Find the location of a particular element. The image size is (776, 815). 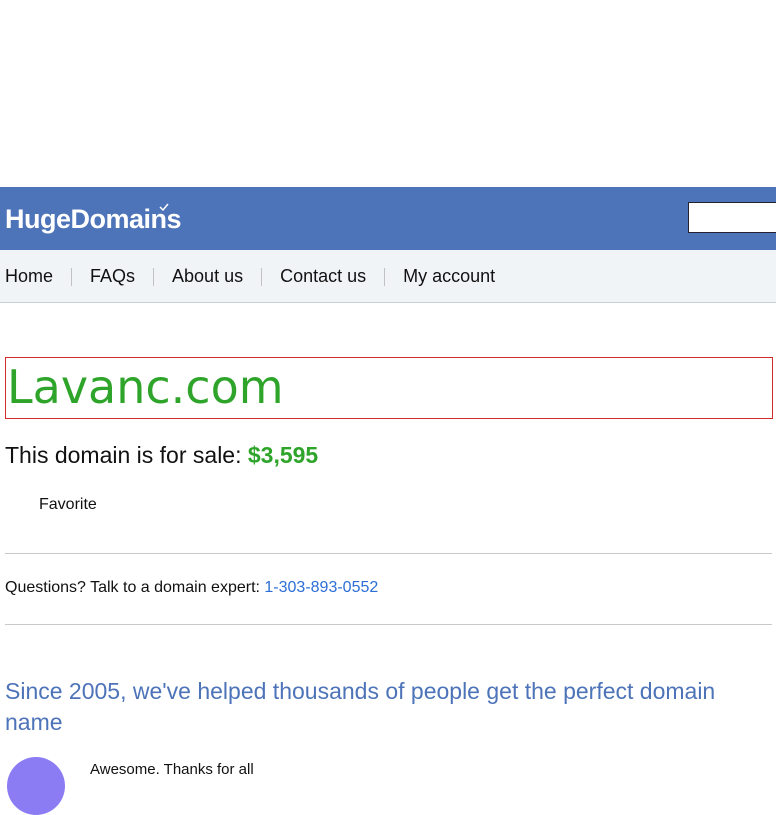

nav-faqs-link: FAQs is located at coordinates (112, 276).